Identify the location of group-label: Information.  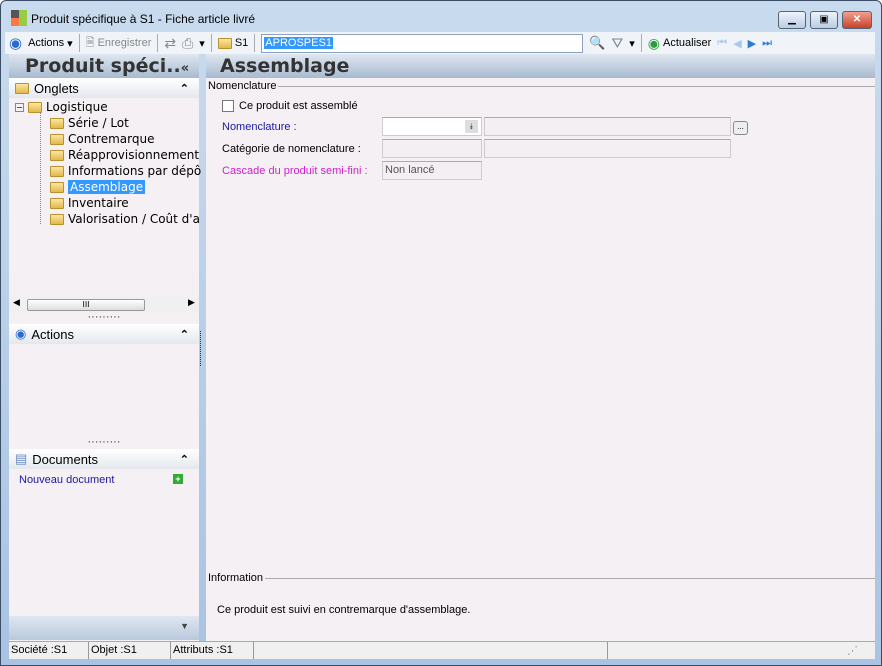
(236, 578).